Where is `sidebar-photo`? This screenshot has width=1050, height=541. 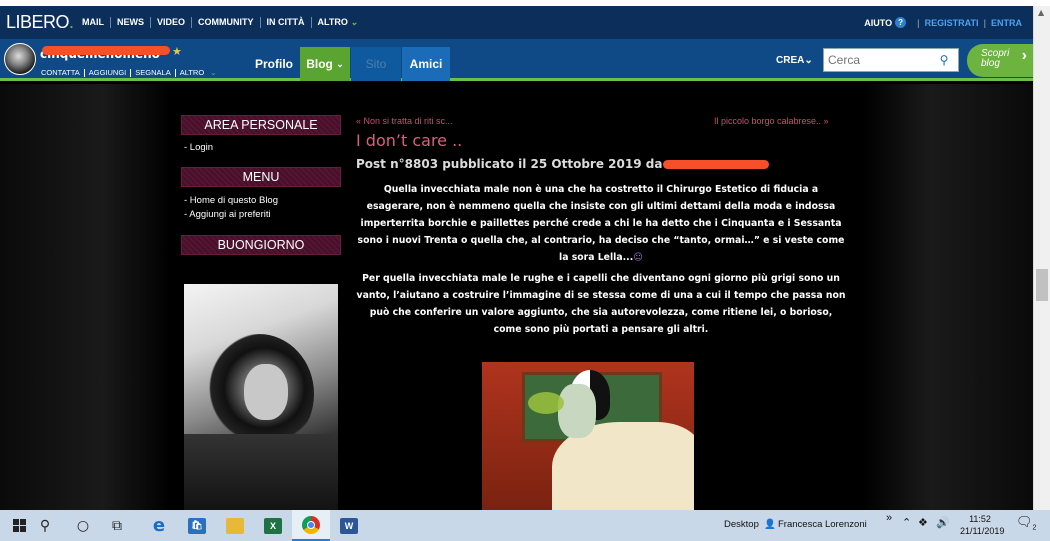 sidebar-photo is located at coordinates (261, 397).